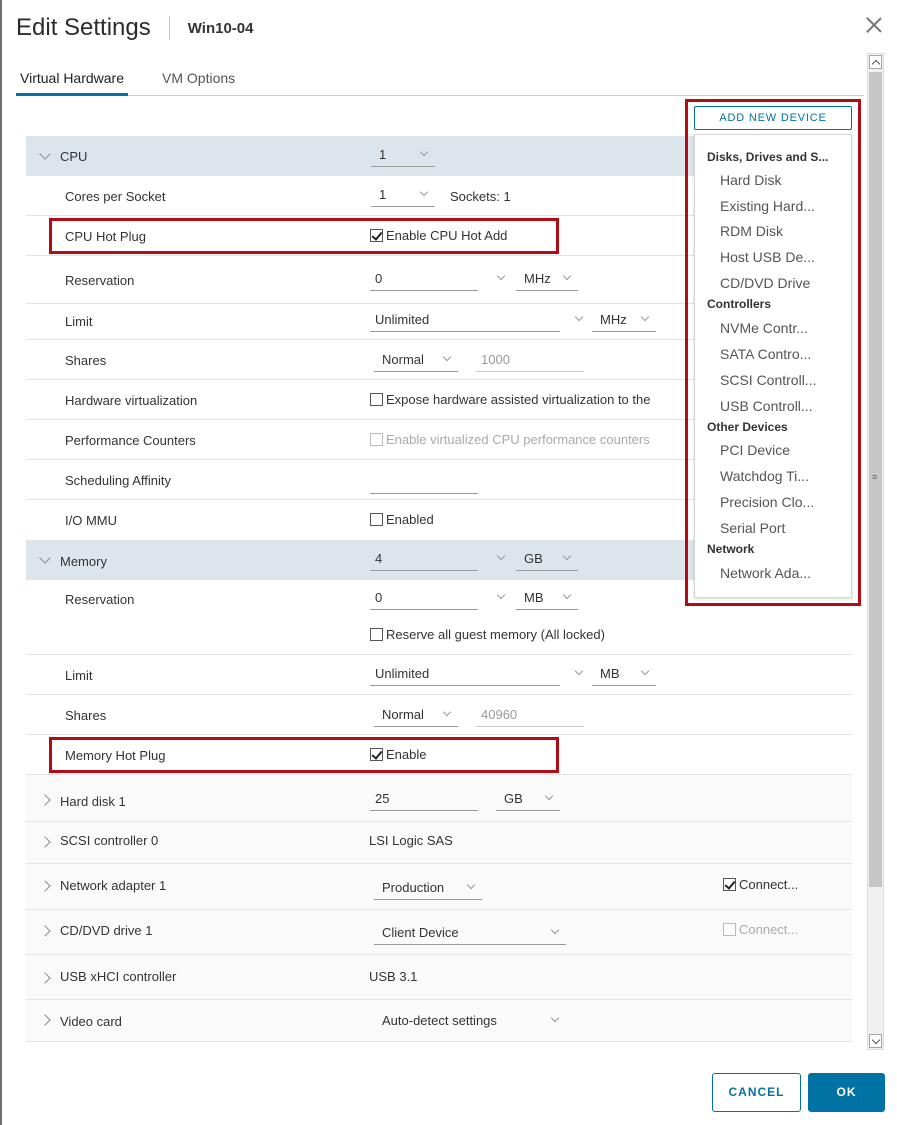  What do you see at coordinates (624, 321) in the screenshot?
I see `cpu-limit-unit-select: MHz` at bounding box center [624, 321].